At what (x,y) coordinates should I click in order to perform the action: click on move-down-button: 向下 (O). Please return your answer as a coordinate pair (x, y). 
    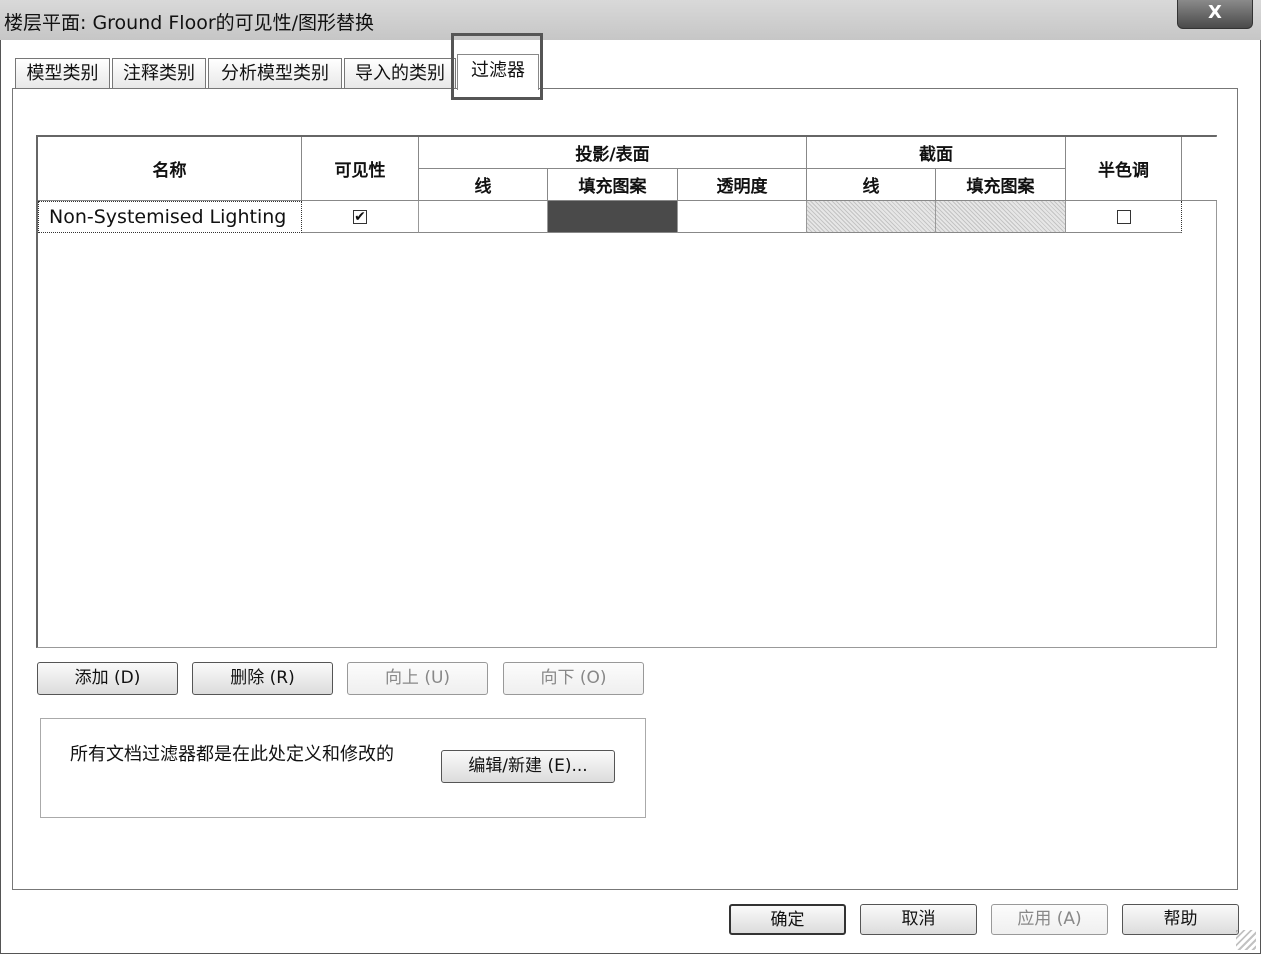
    Looking at the image, I should click on (573, 678).